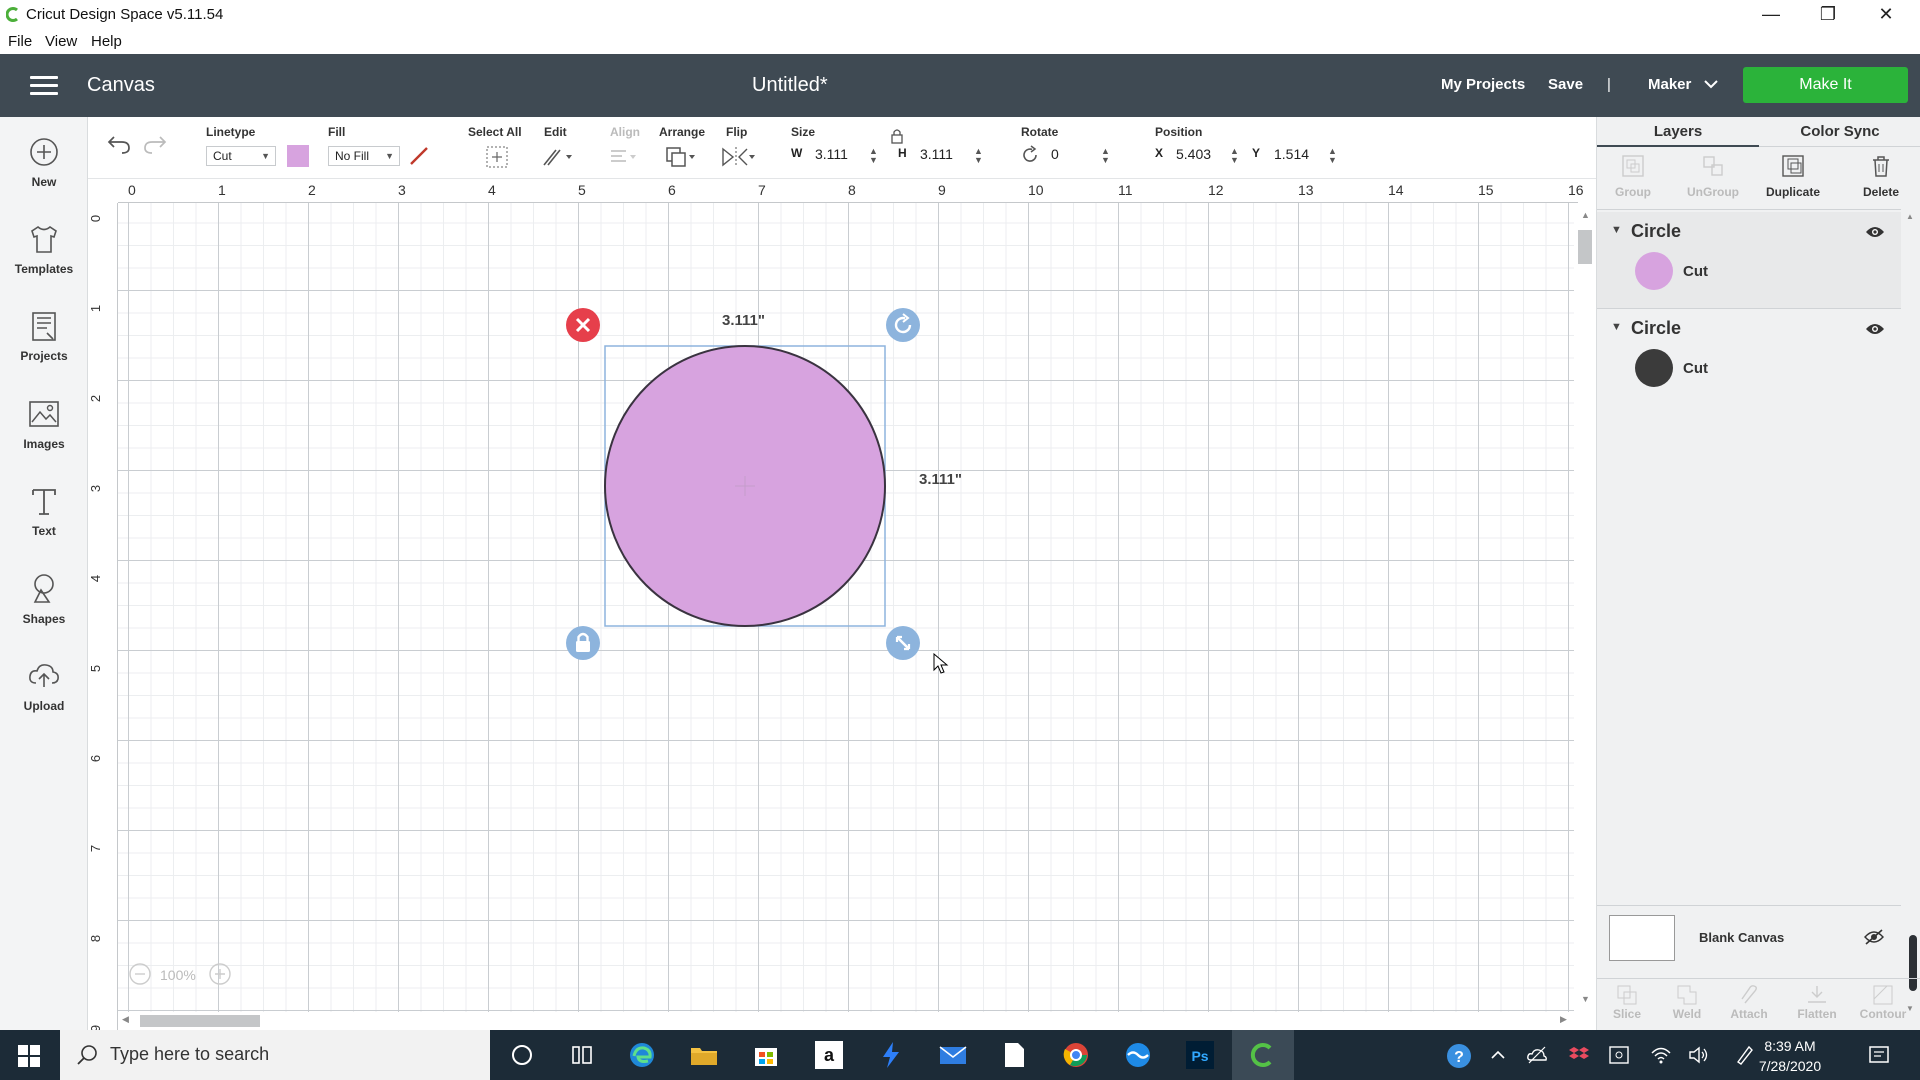 The image size is (1920, 1080). I want to click on weld-label: Weld, so click(1687, 1014).